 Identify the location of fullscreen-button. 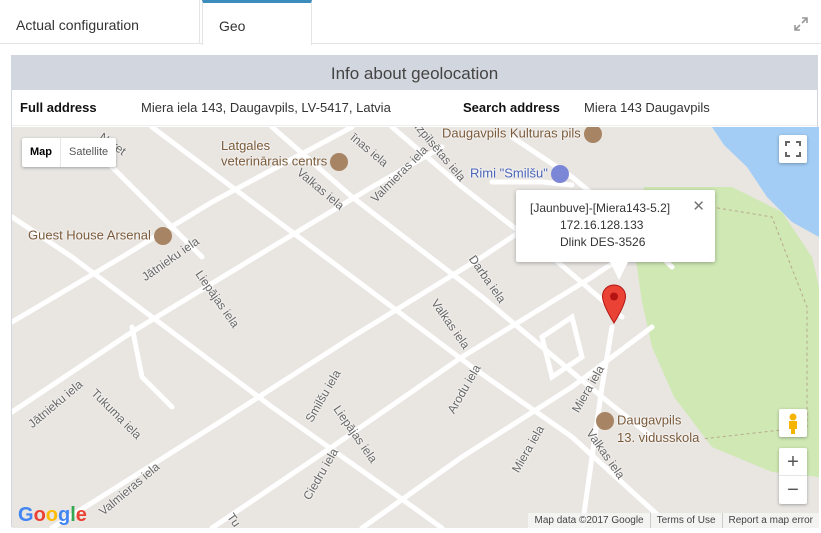
(793, 149).